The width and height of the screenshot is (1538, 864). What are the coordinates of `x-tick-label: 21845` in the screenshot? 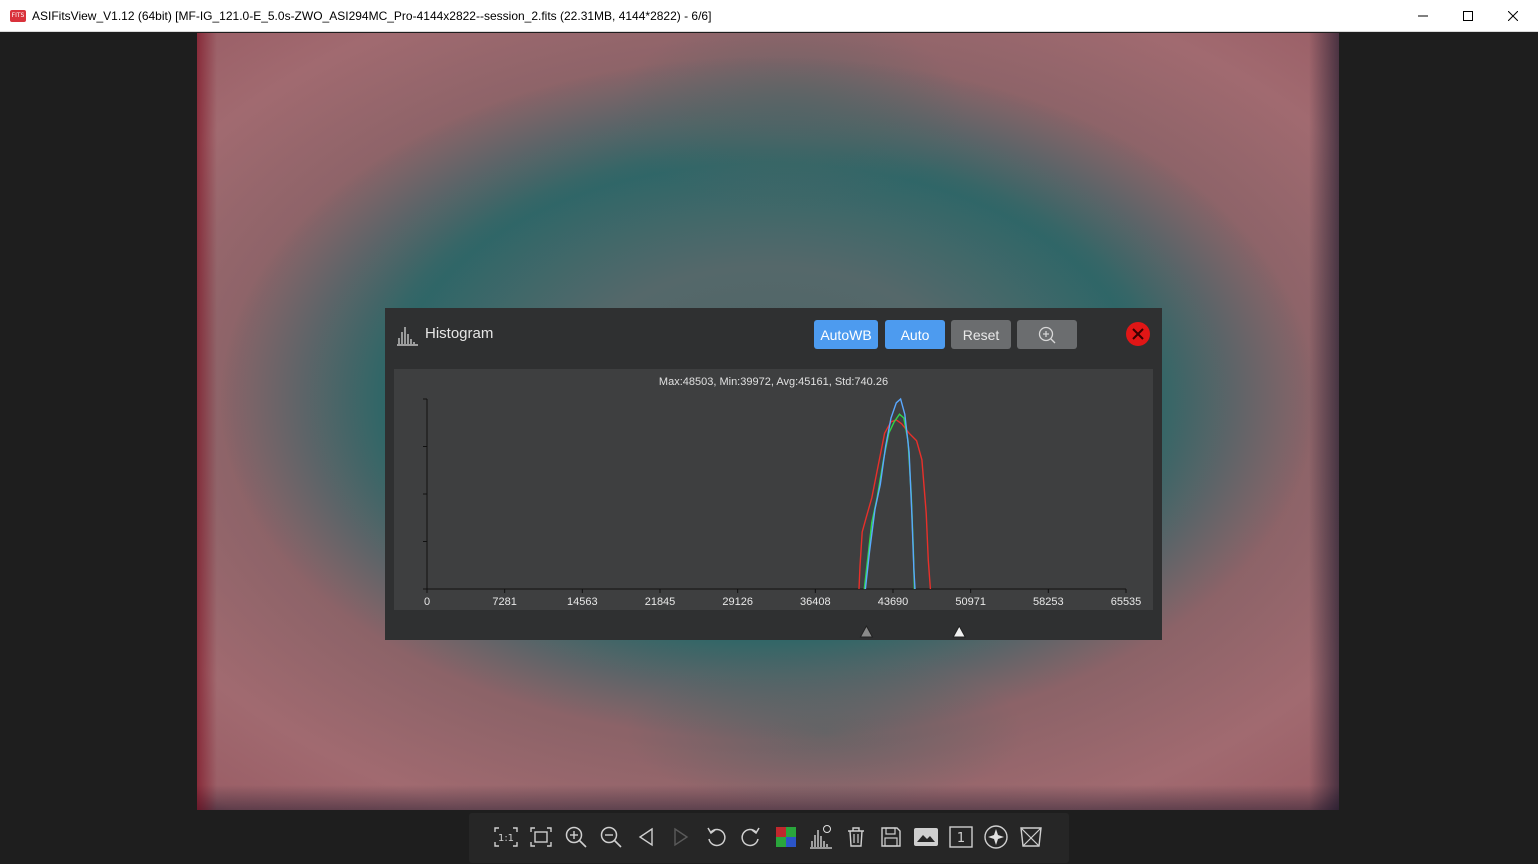 It's located at (660, 602).